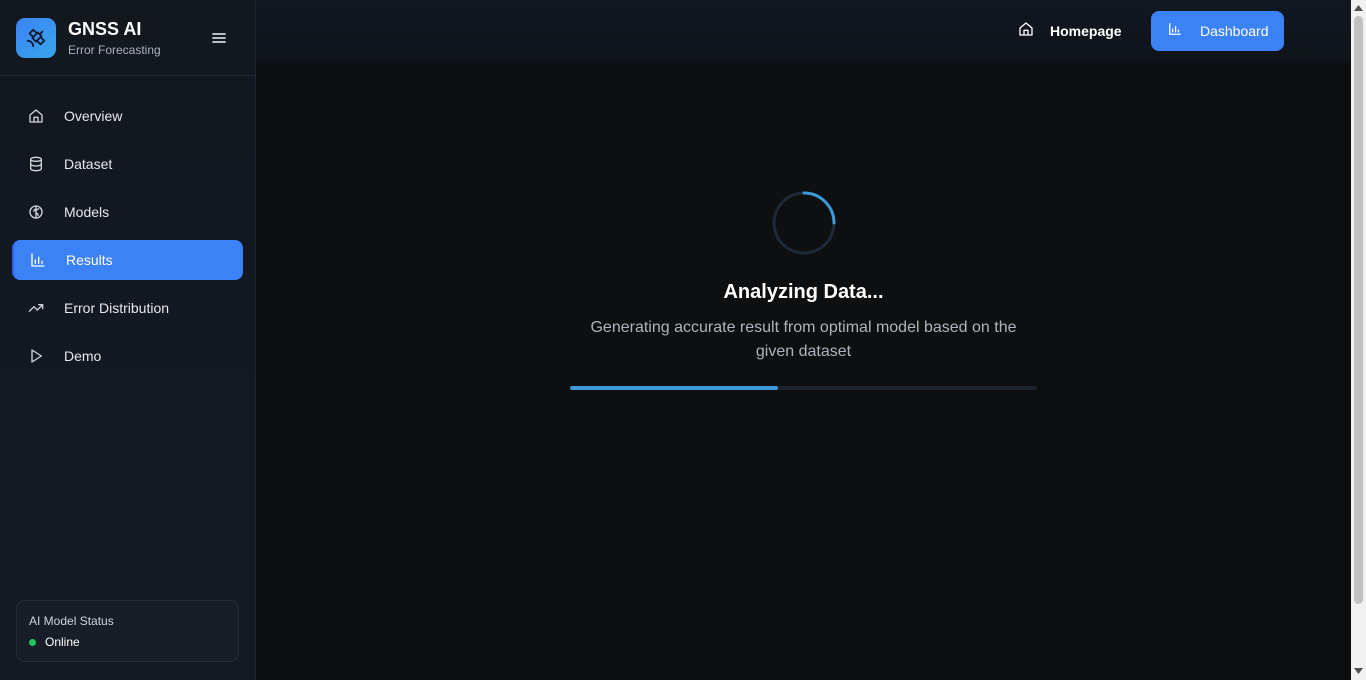  I want to click on database-icon, so click(36, 164).